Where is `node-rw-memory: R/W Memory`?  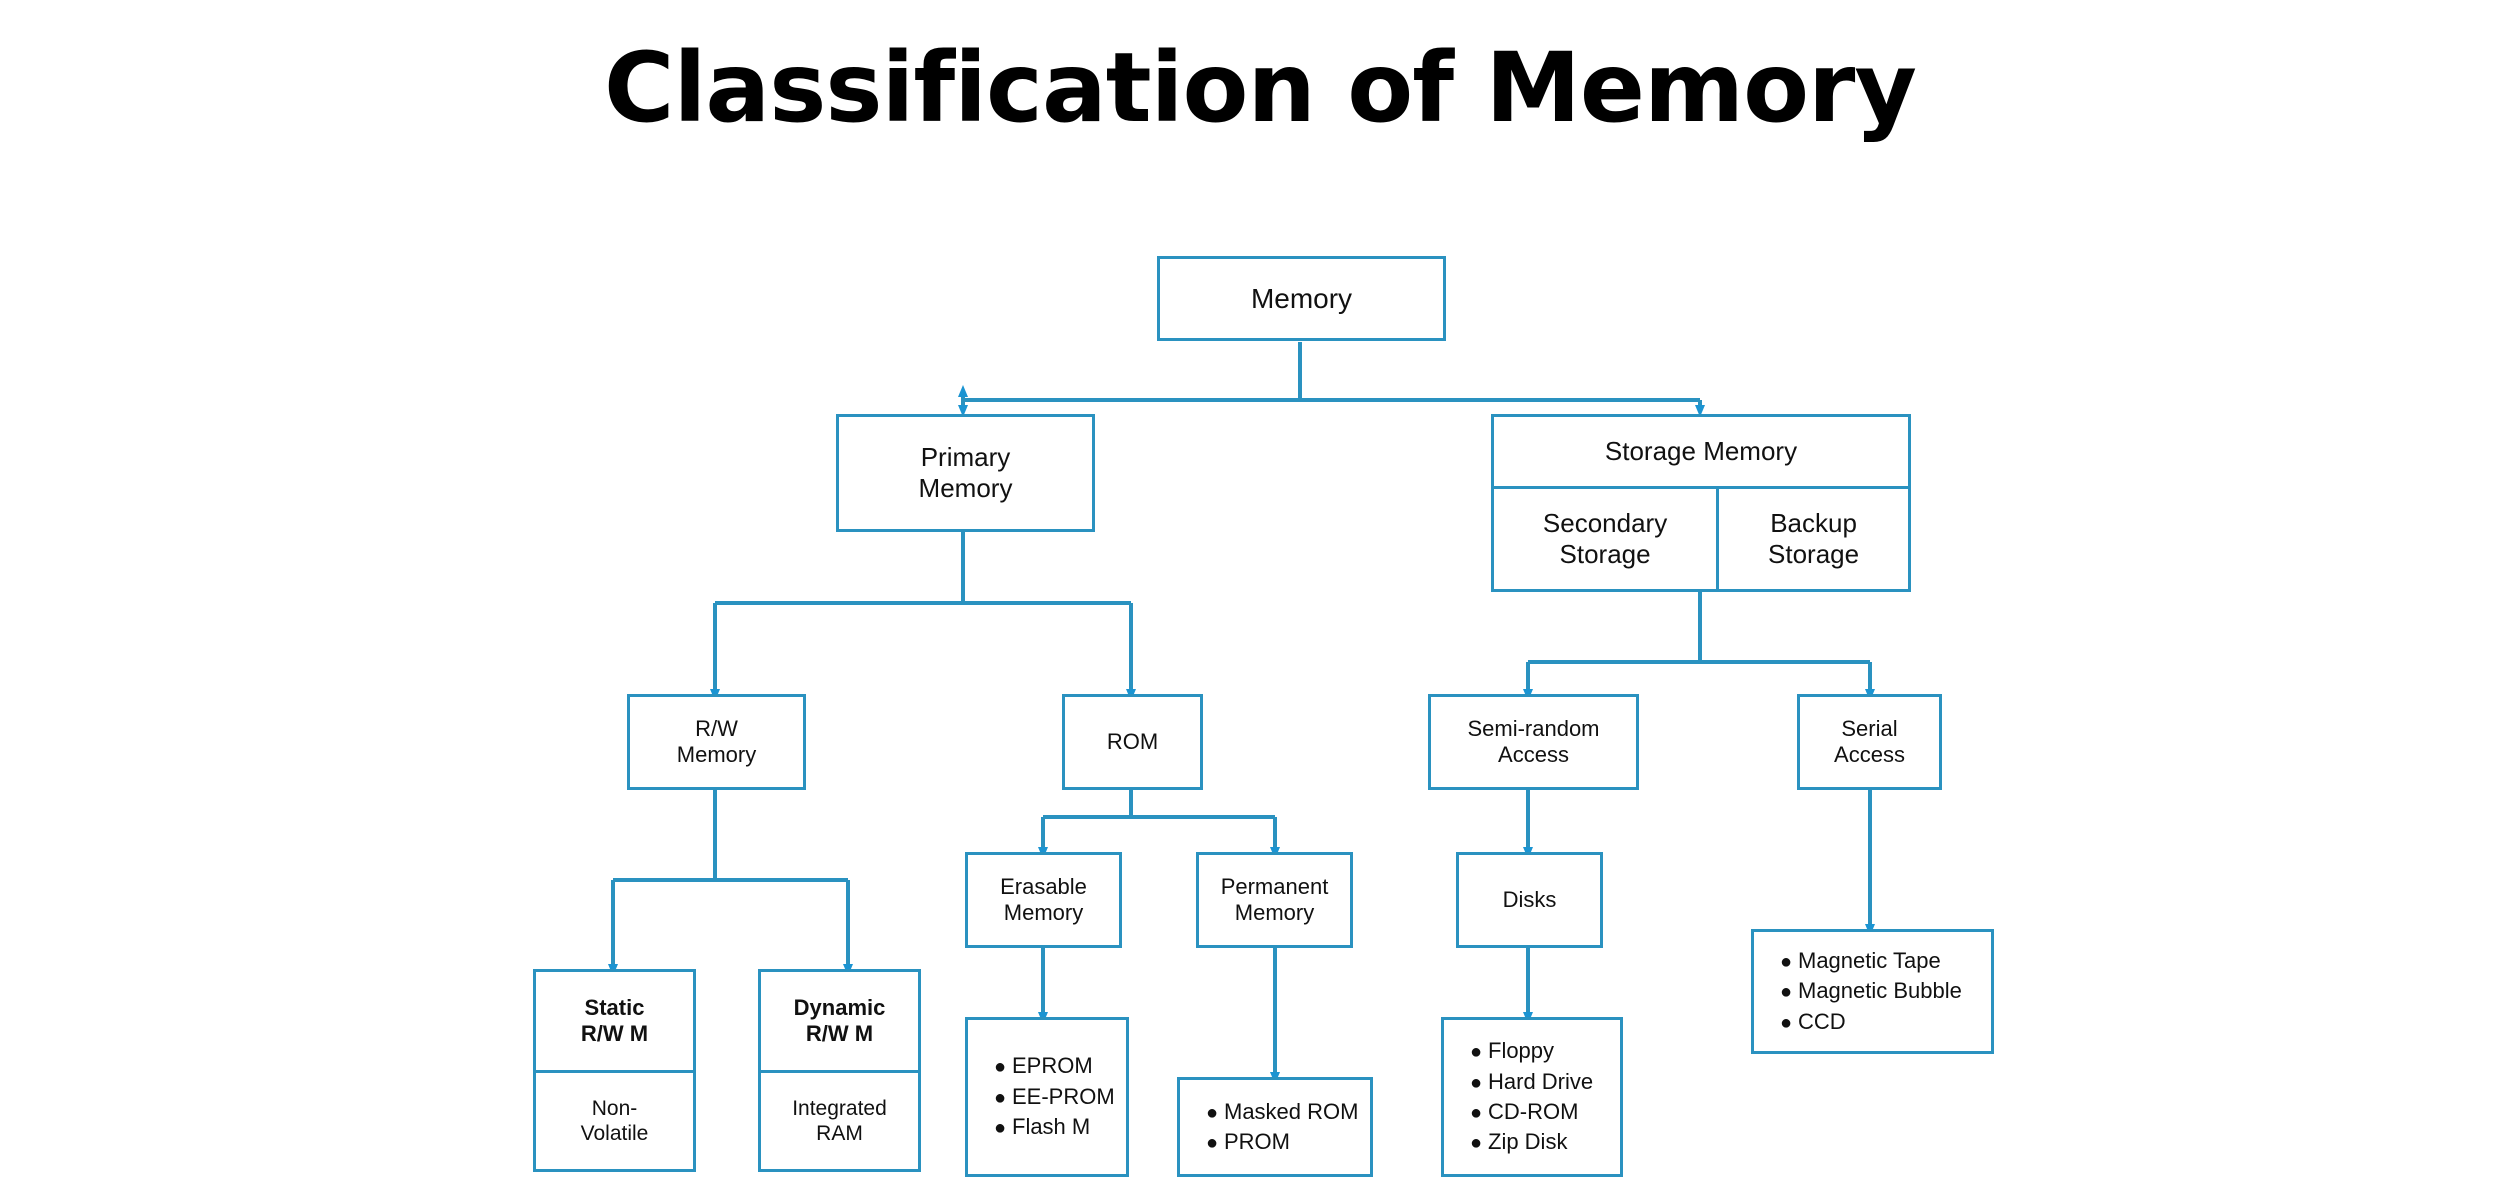
node-rw-memory: R/W Memory is located at coordinates (716, 742).